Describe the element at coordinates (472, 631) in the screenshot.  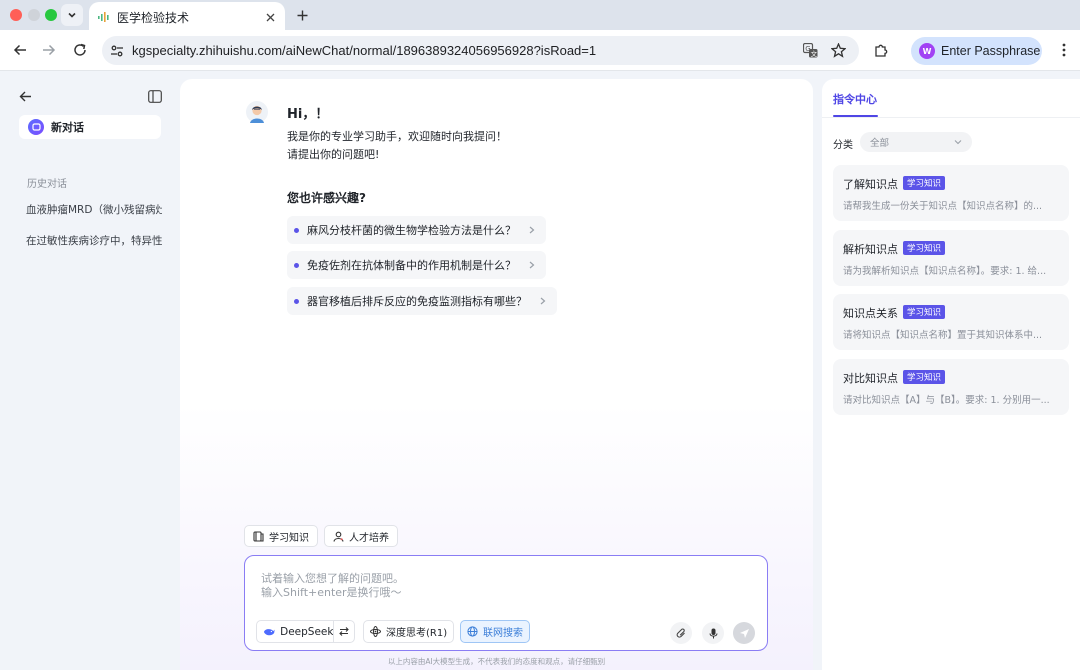
I see `globe-icon` at that location.